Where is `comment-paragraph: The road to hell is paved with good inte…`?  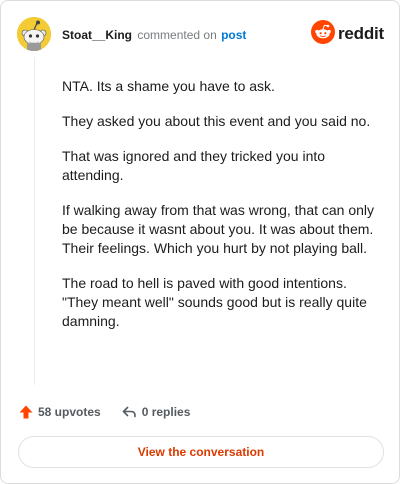
comment-paragraph: The road to hell is paved with good inte… is located at coordinates (214, 302).